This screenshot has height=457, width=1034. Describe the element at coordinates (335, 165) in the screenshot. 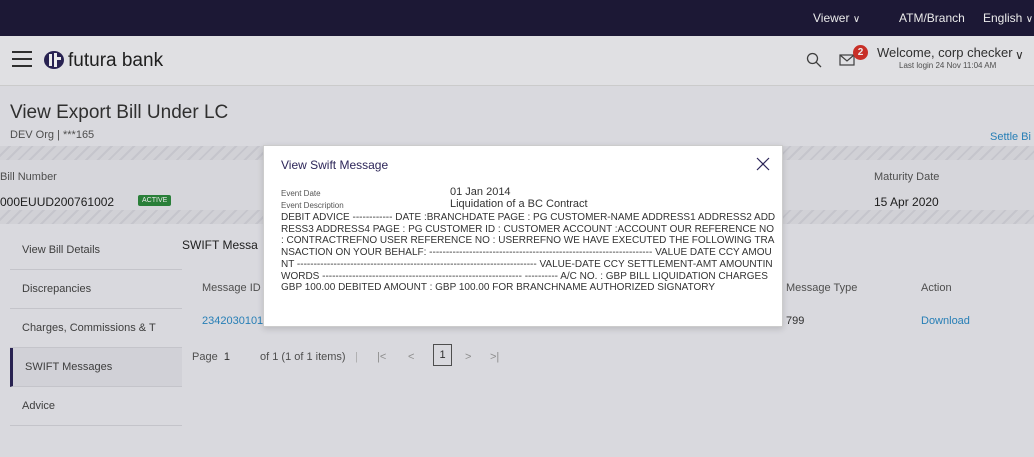

I see `modal-title: View Swift Message` at that location.